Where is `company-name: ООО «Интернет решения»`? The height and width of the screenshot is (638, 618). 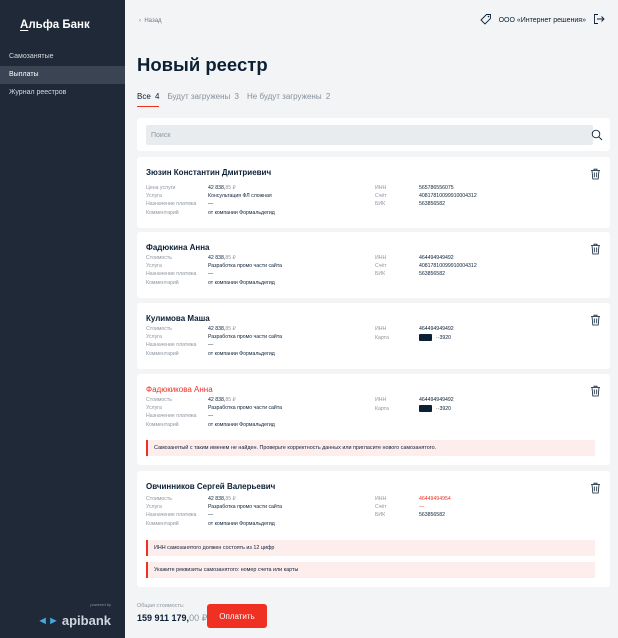 company-name: ООО «Интернет решения» is located at coordinates (542, 20).